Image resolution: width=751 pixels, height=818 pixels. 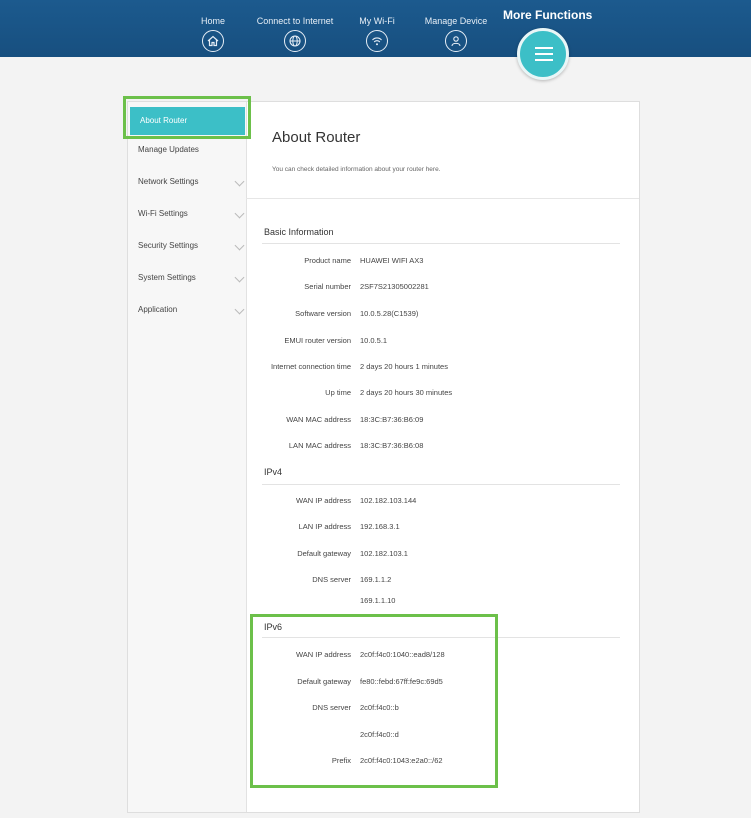 I want to click on sidebar-item-manage-updates: Manage Updates, so click(x=187, y=150).